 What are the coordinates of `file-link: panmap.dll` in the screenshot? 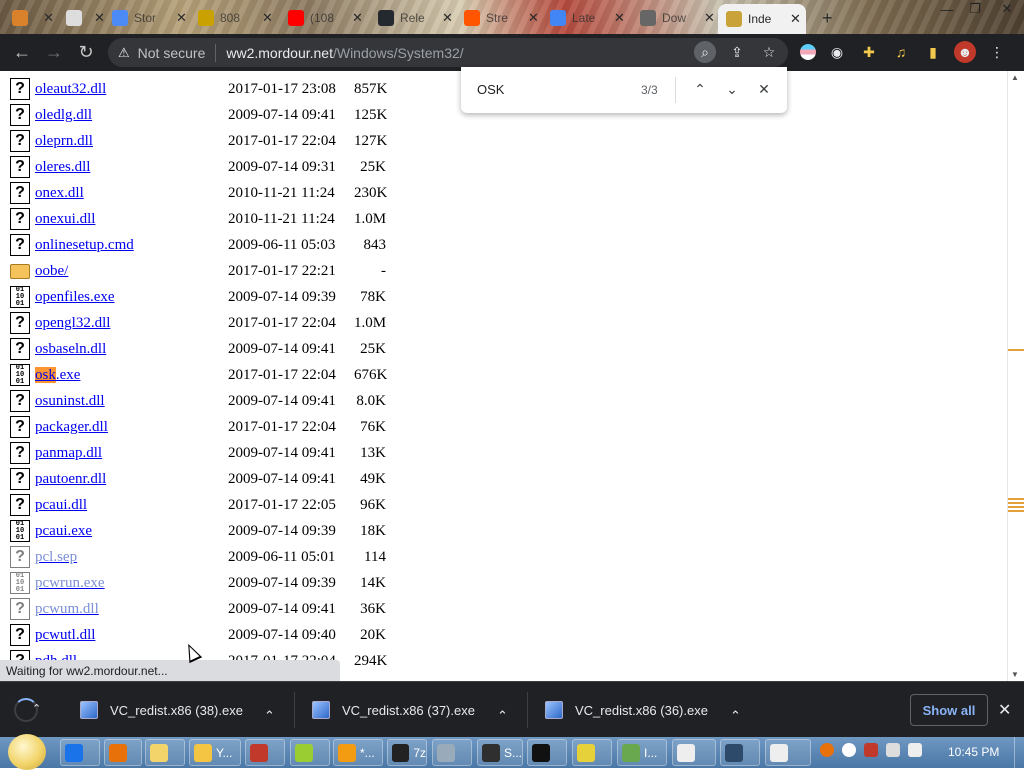 It's located at (68, 453).